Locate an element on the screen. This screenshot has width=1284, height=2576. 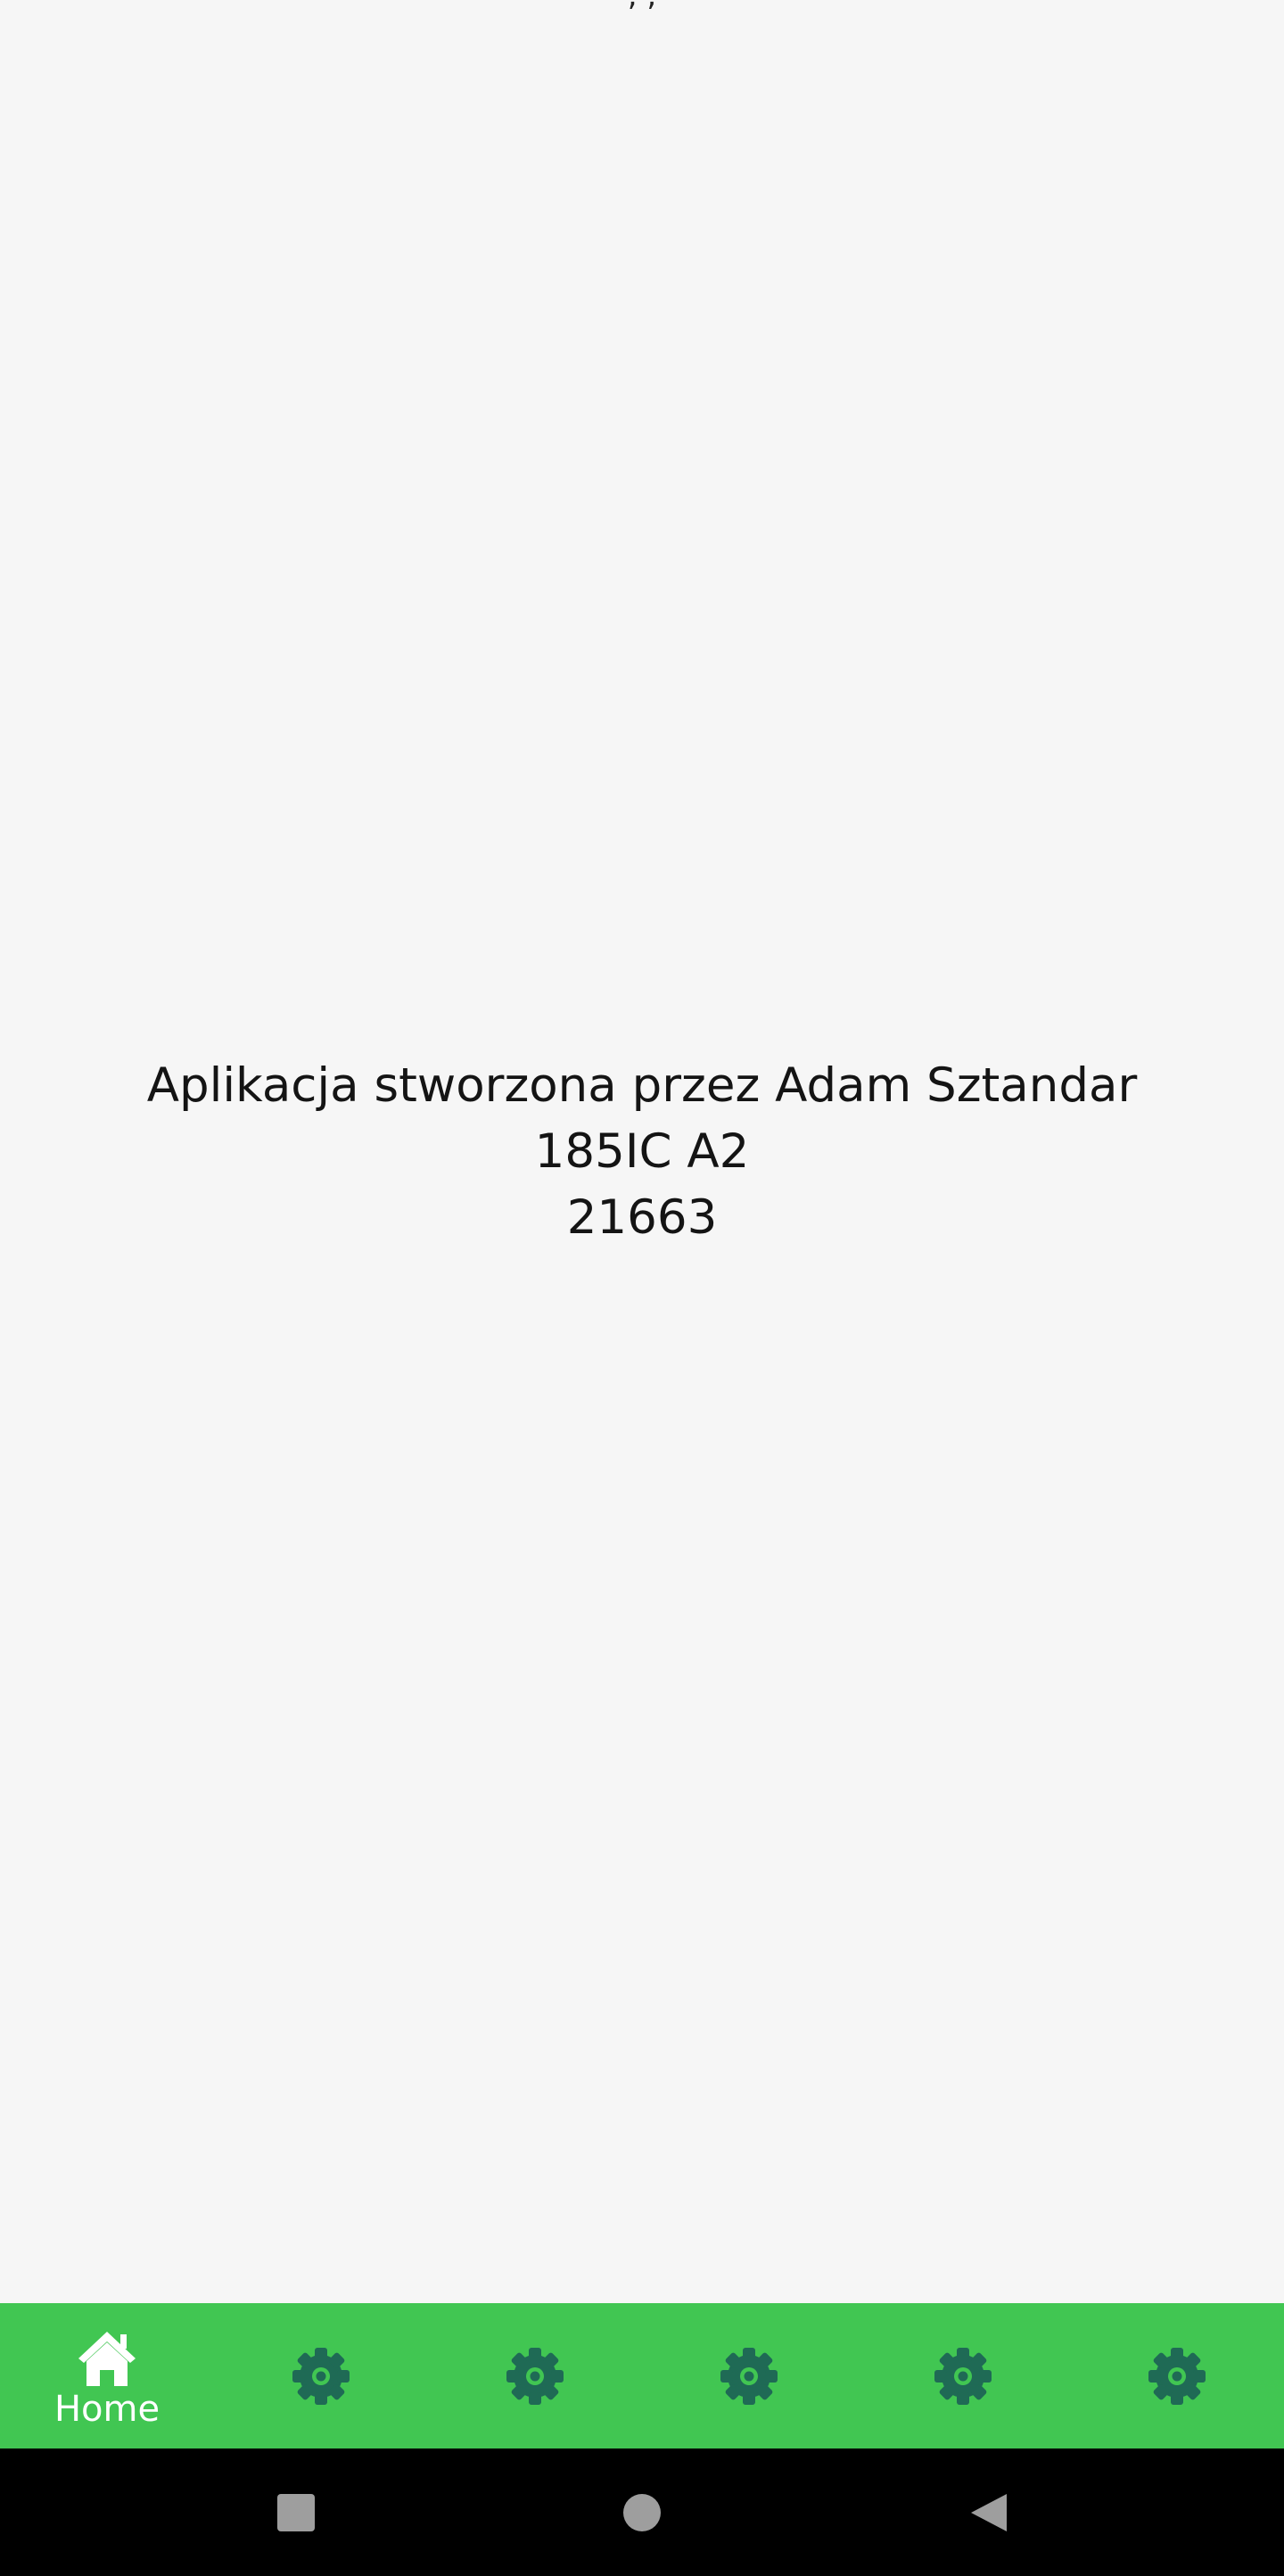
recents-square-icon is located at coordinates (296, 2512).